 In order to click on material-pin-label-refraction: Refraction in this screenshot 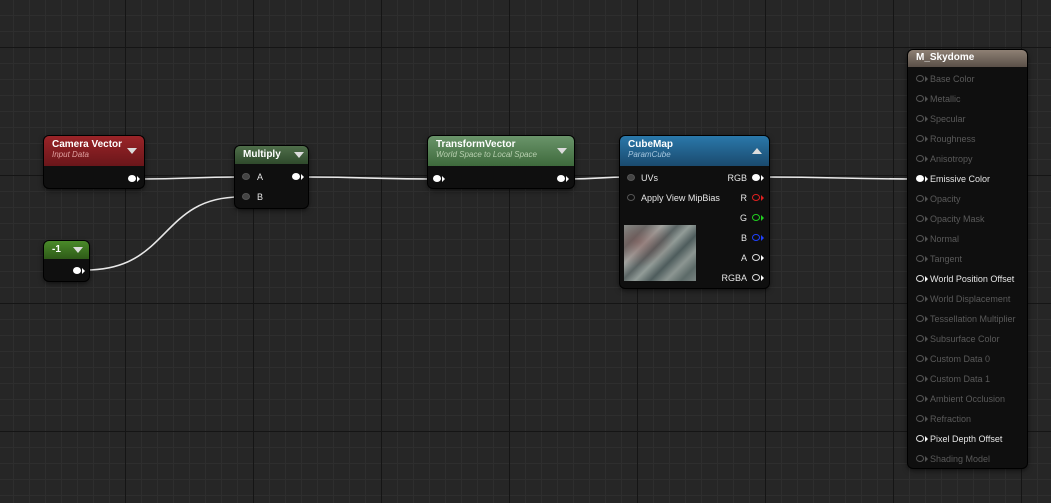, I will do `click(951, 419)`.